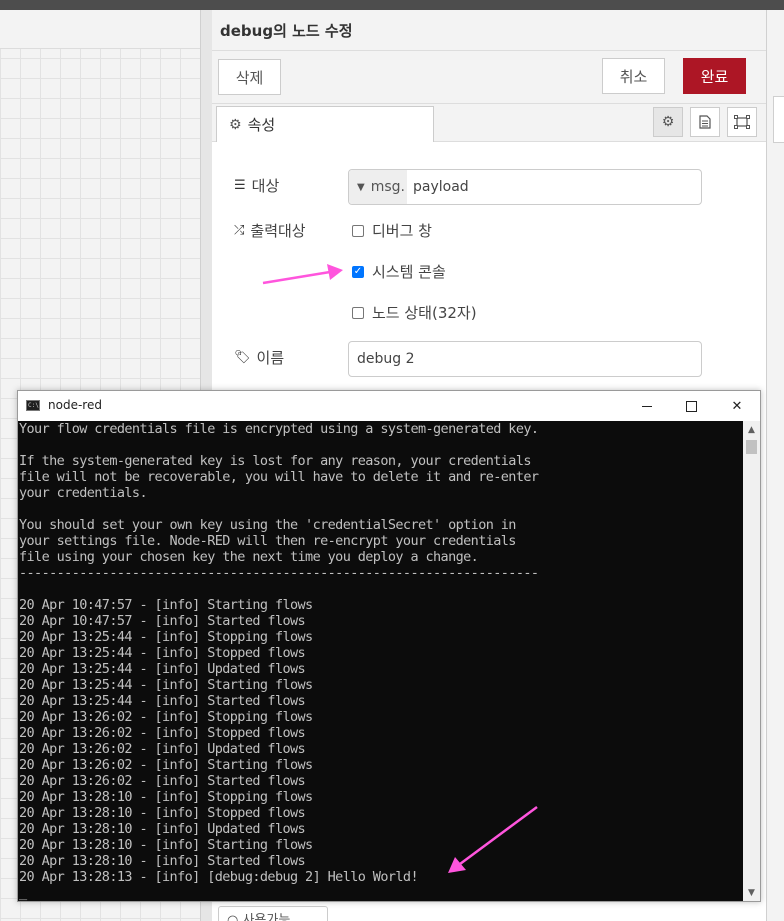 This screenshot has width=784, height=921. What do you see at coordinates (75, 405) in the screenshot?
I see `console-title: node-red` at bounding box center [75, 405].